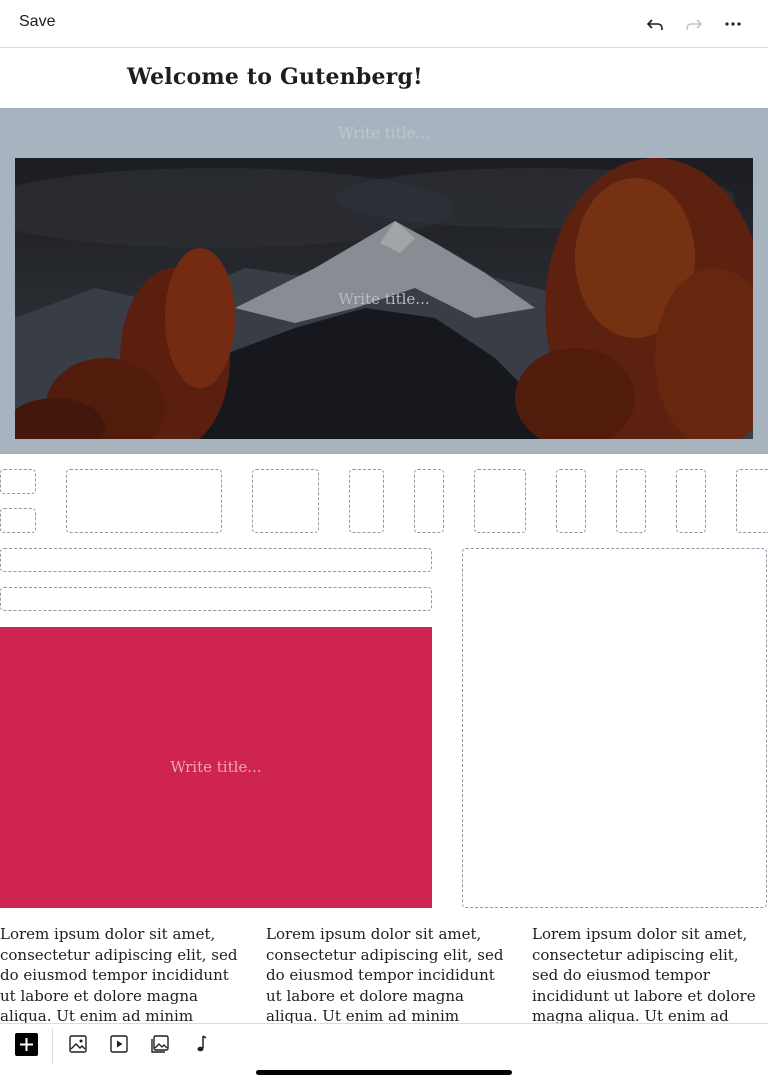 The image size is (768, 1083). Describe the element at coordinates (26, 1044) in the screenshot. I see `add-block-icon` at that location.